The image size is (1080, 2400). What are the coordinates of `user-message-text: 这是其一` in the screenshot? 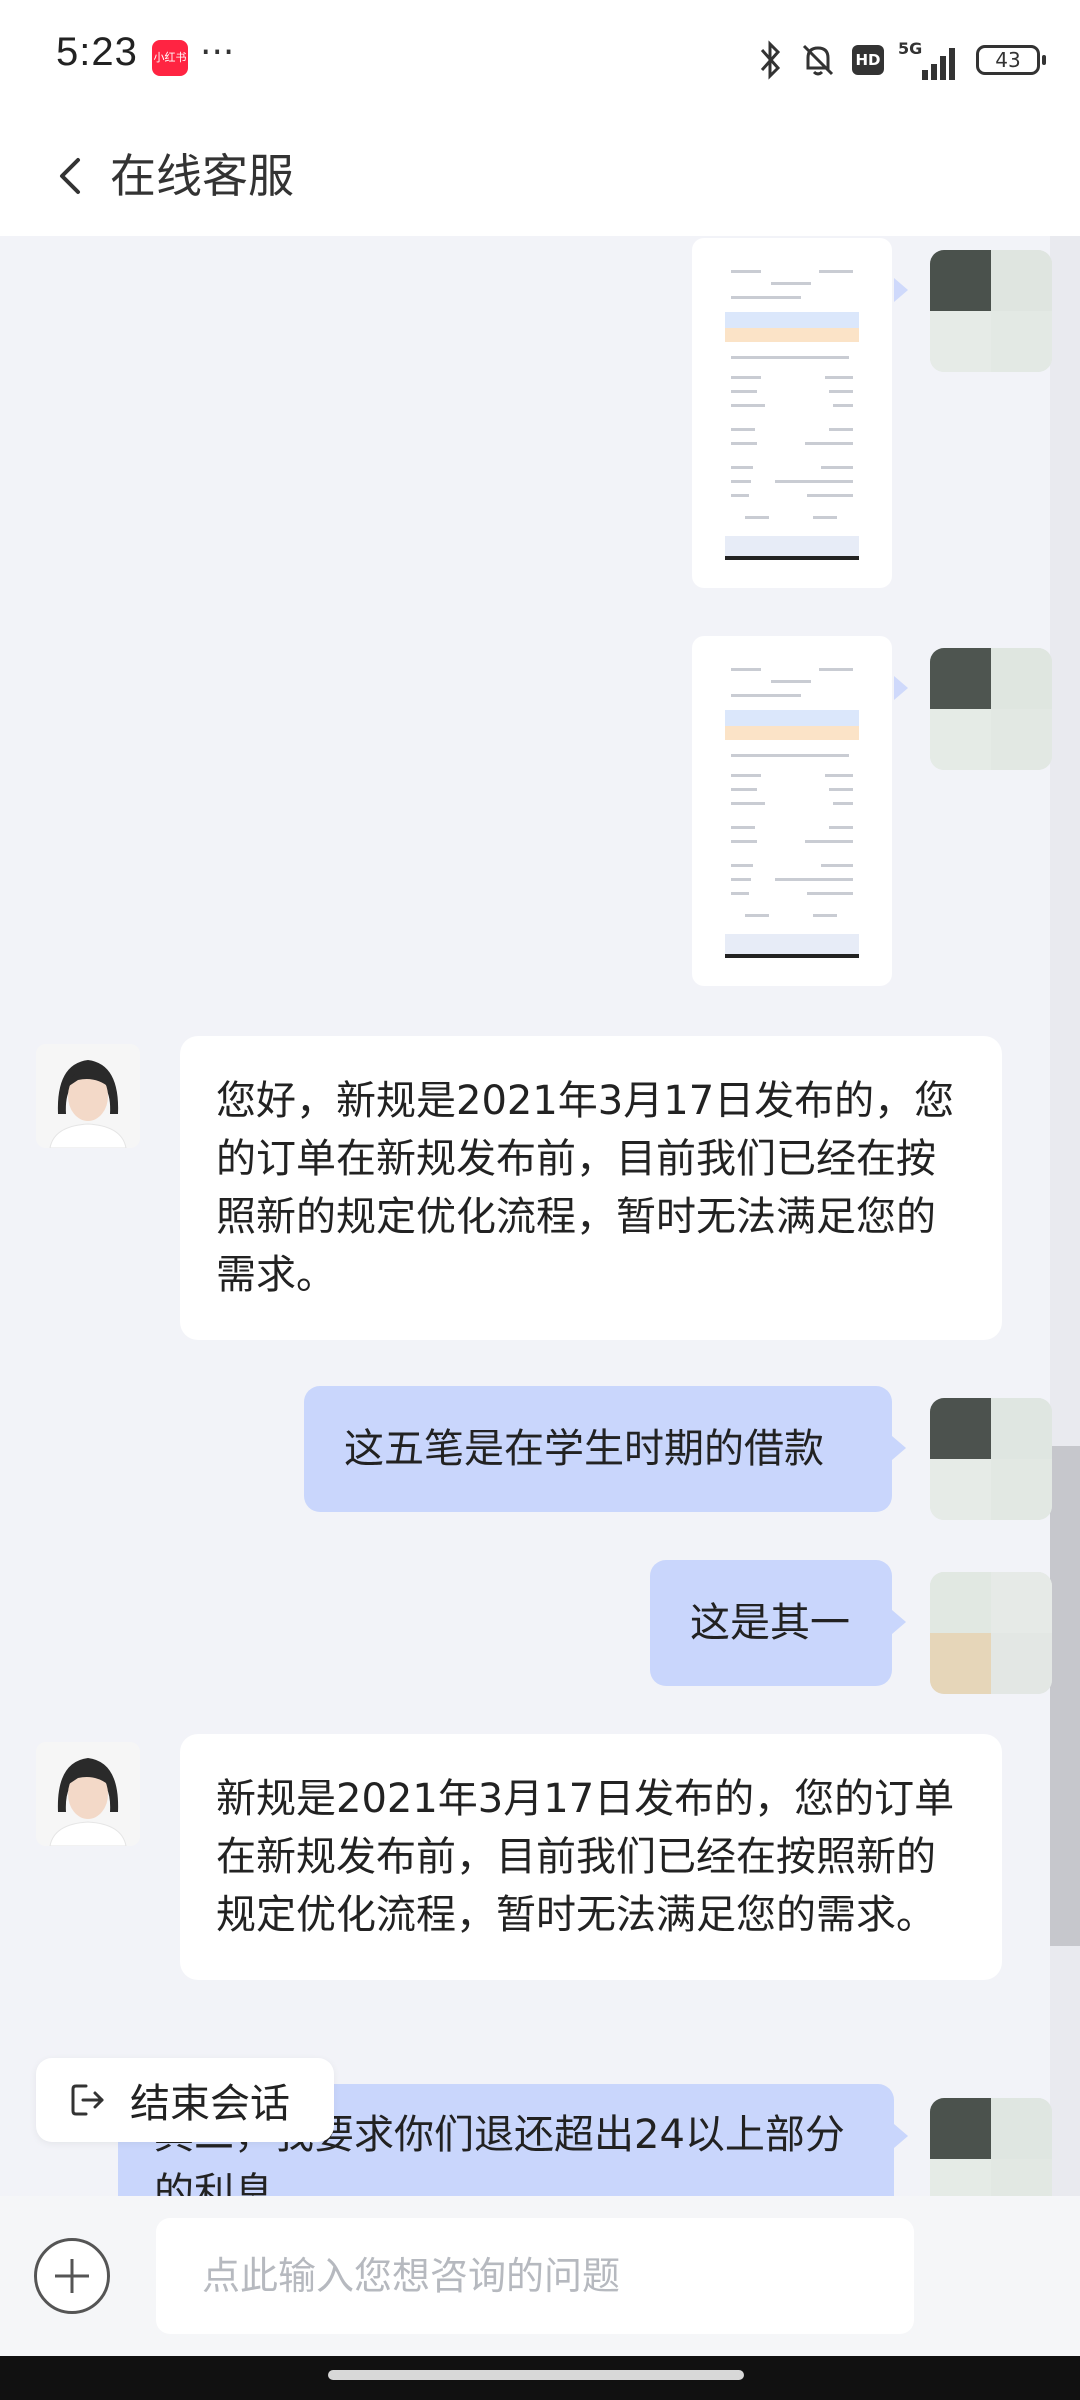 It's located at (770, 1623).